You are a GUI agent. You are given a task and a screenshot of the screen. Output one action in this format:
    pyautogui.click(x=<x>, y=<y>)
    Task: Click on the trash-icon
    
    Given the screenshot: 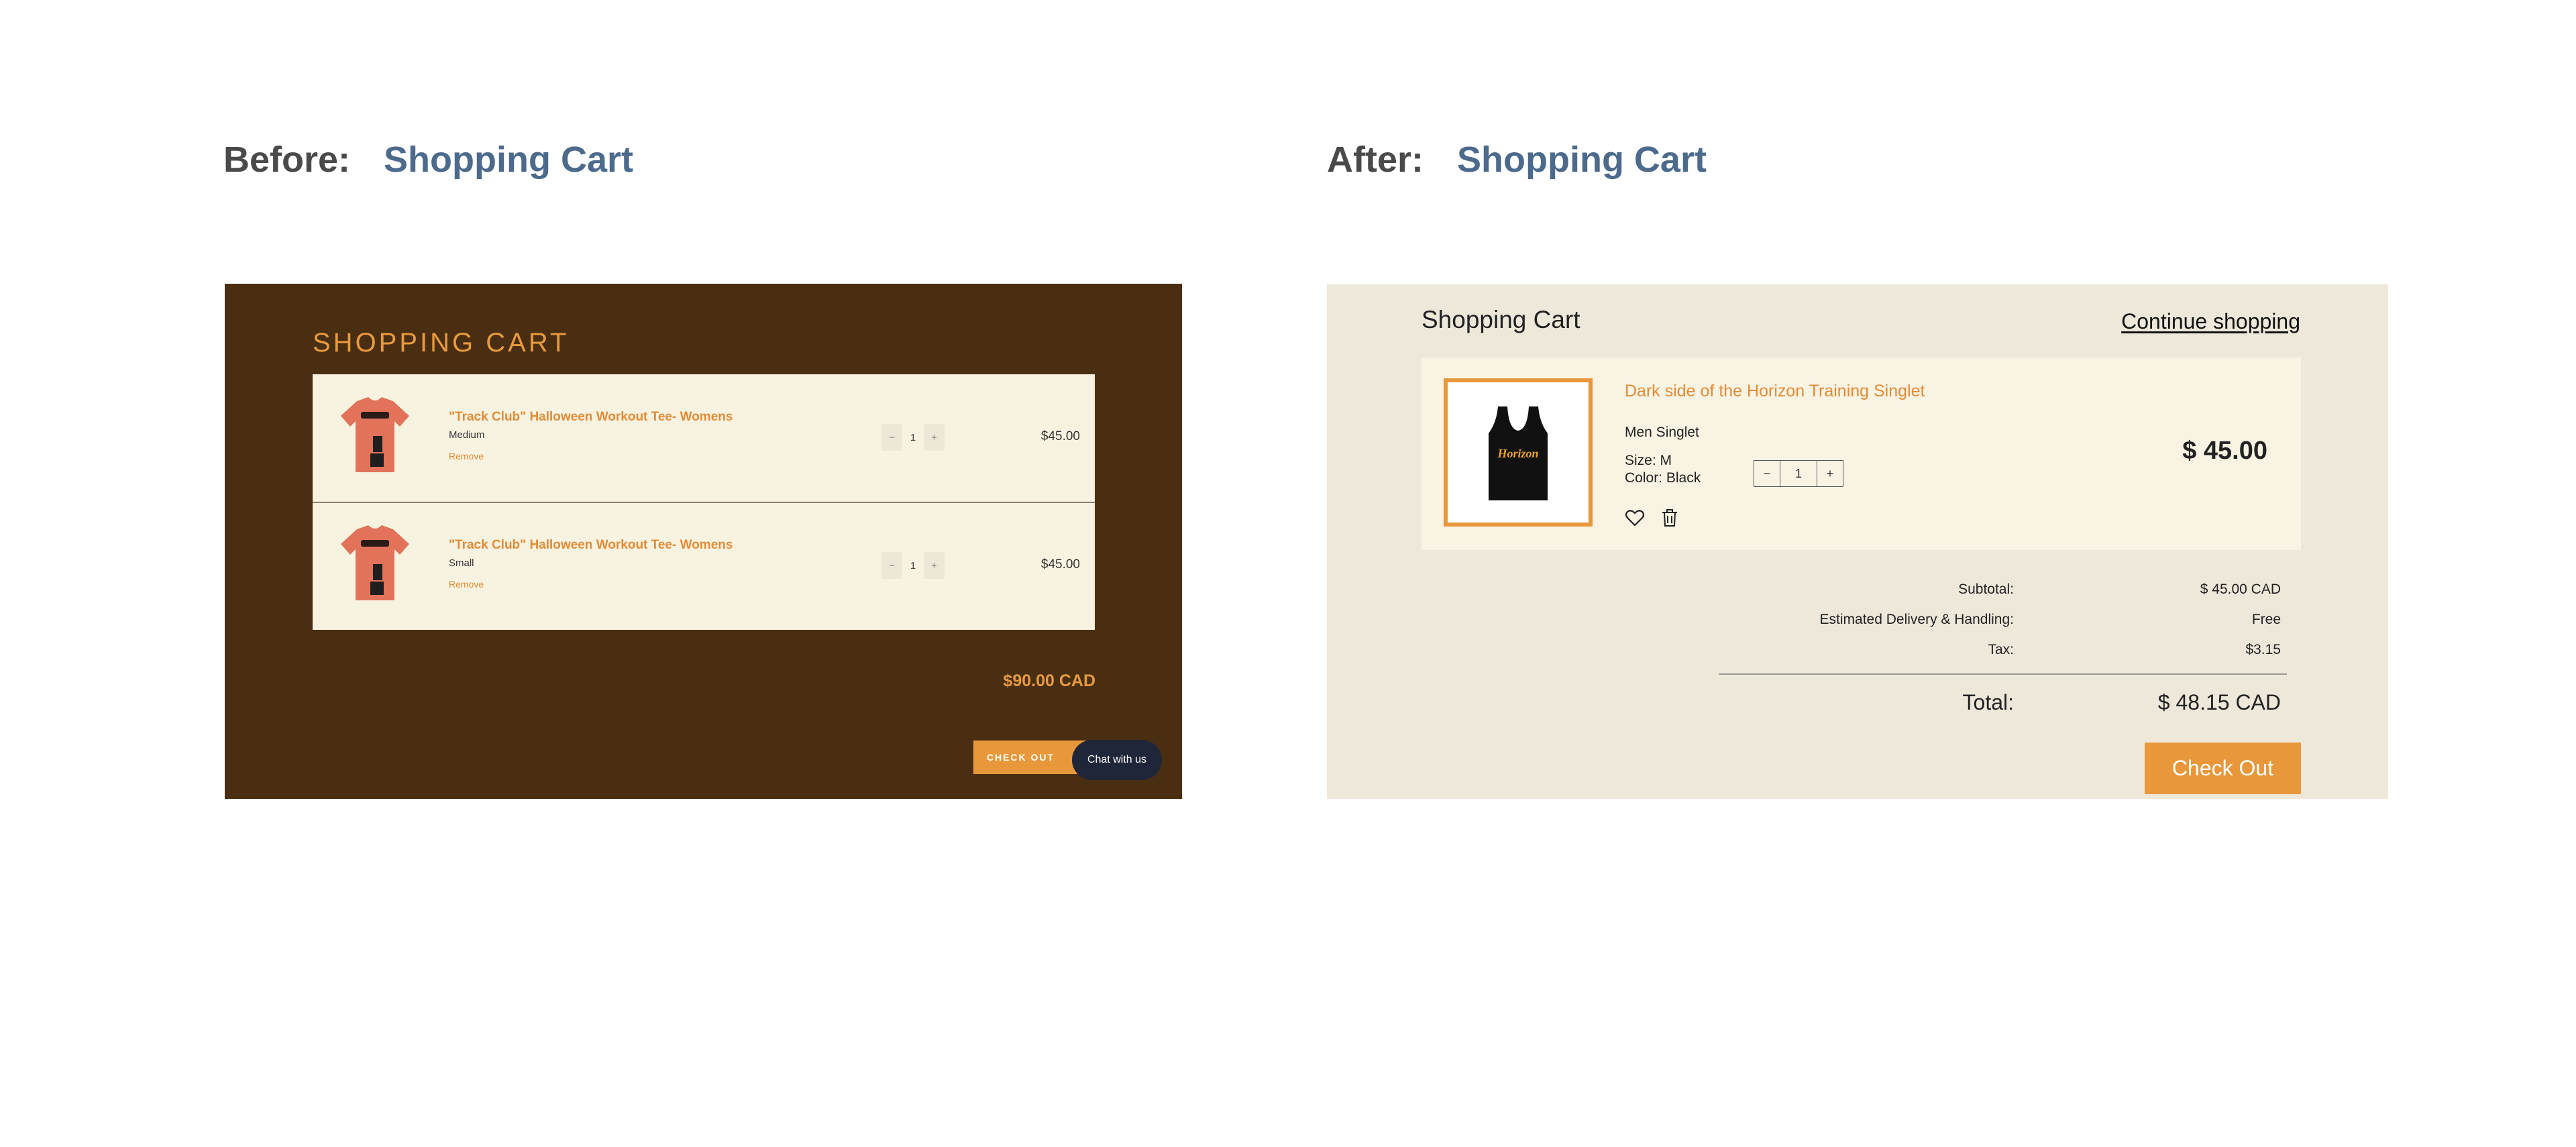 What is the action you would take?
    pyautogui.click(x=1669, y=518)
    